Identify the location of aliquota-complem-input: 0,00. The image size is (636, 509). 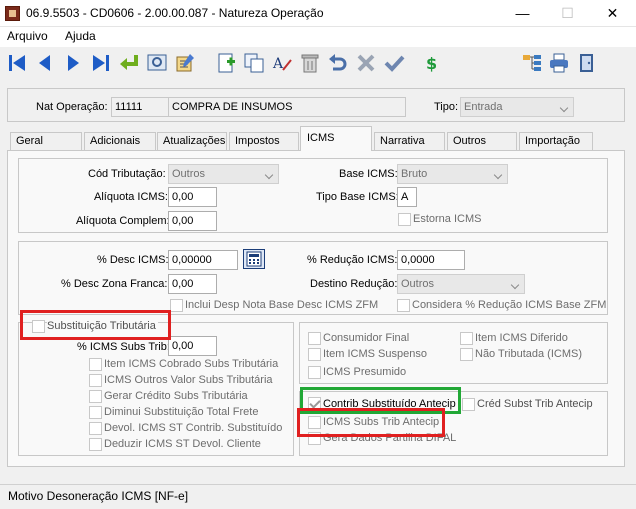
(192, 221).